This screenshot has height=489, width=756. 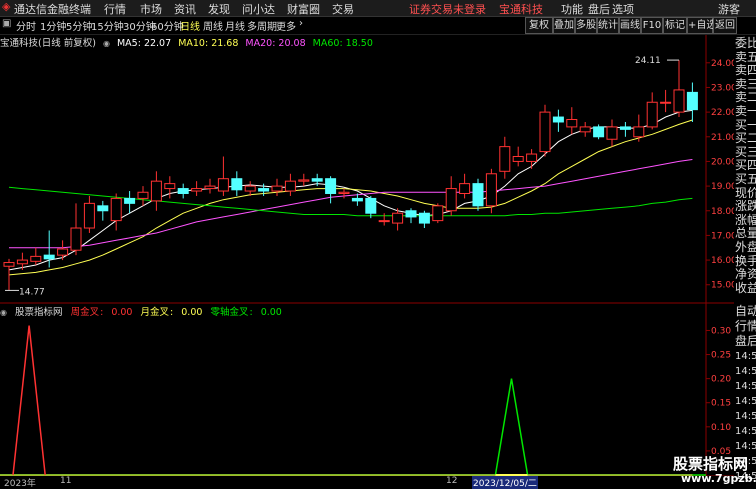 I want to click on btn-f10: F10, so click(x=652, y=25).